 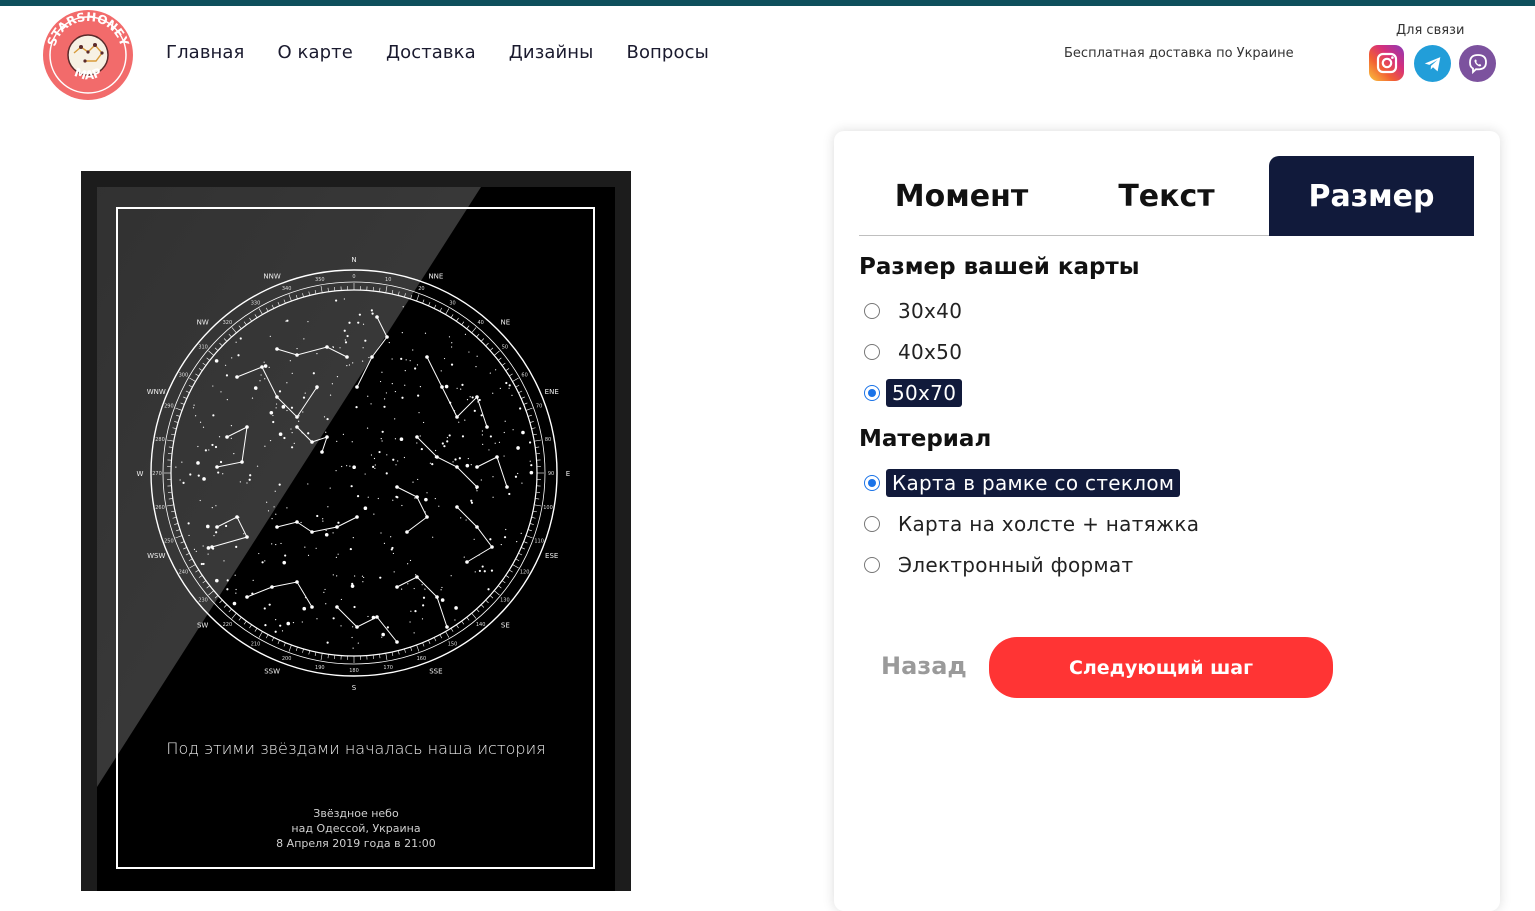 What do you see at coordinates (356, 828) in the screenshot?
I see `poster-location-line: над Одессой, Украина` at bounding box center [356, 828].